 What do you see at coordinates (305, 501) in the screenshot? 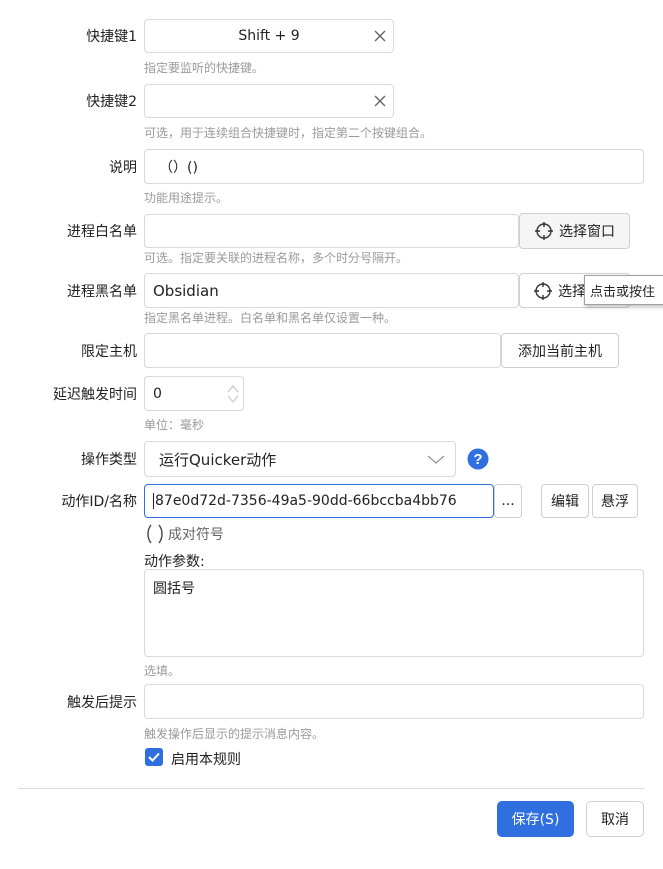
I see `action-id-value: 87e0d72d-7356-49a5-90dd-66bccba4bb76` at bounding box center [305, 501].